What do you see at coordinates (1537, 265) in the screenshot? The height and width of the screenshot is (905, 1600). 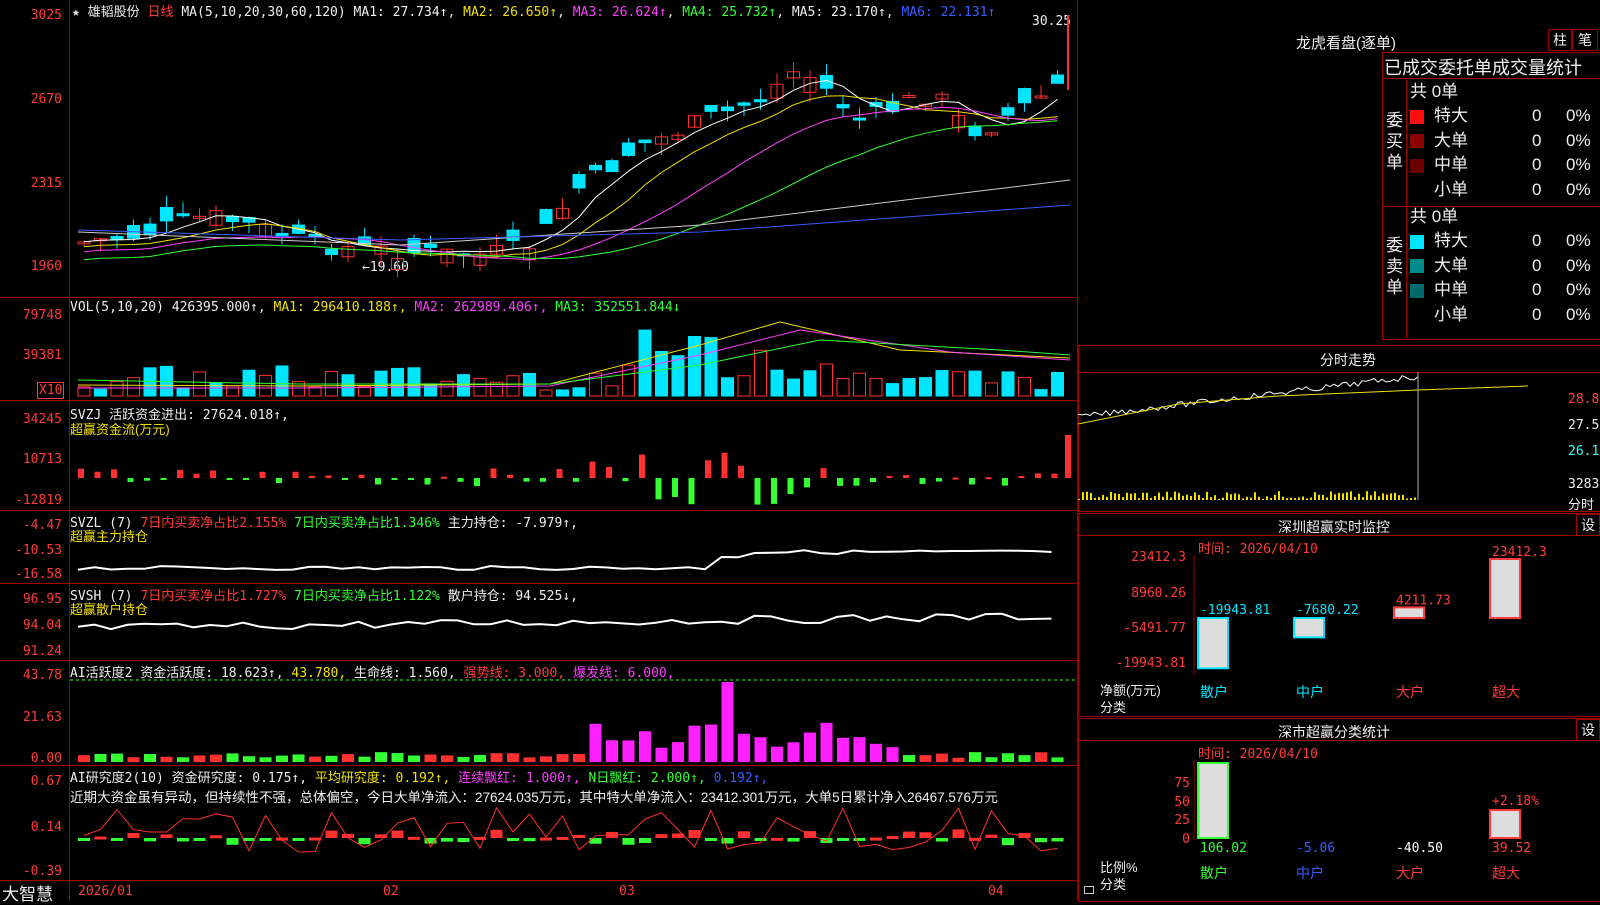 I see `sell-row-count: 0` at bounding box center [1537, 265].